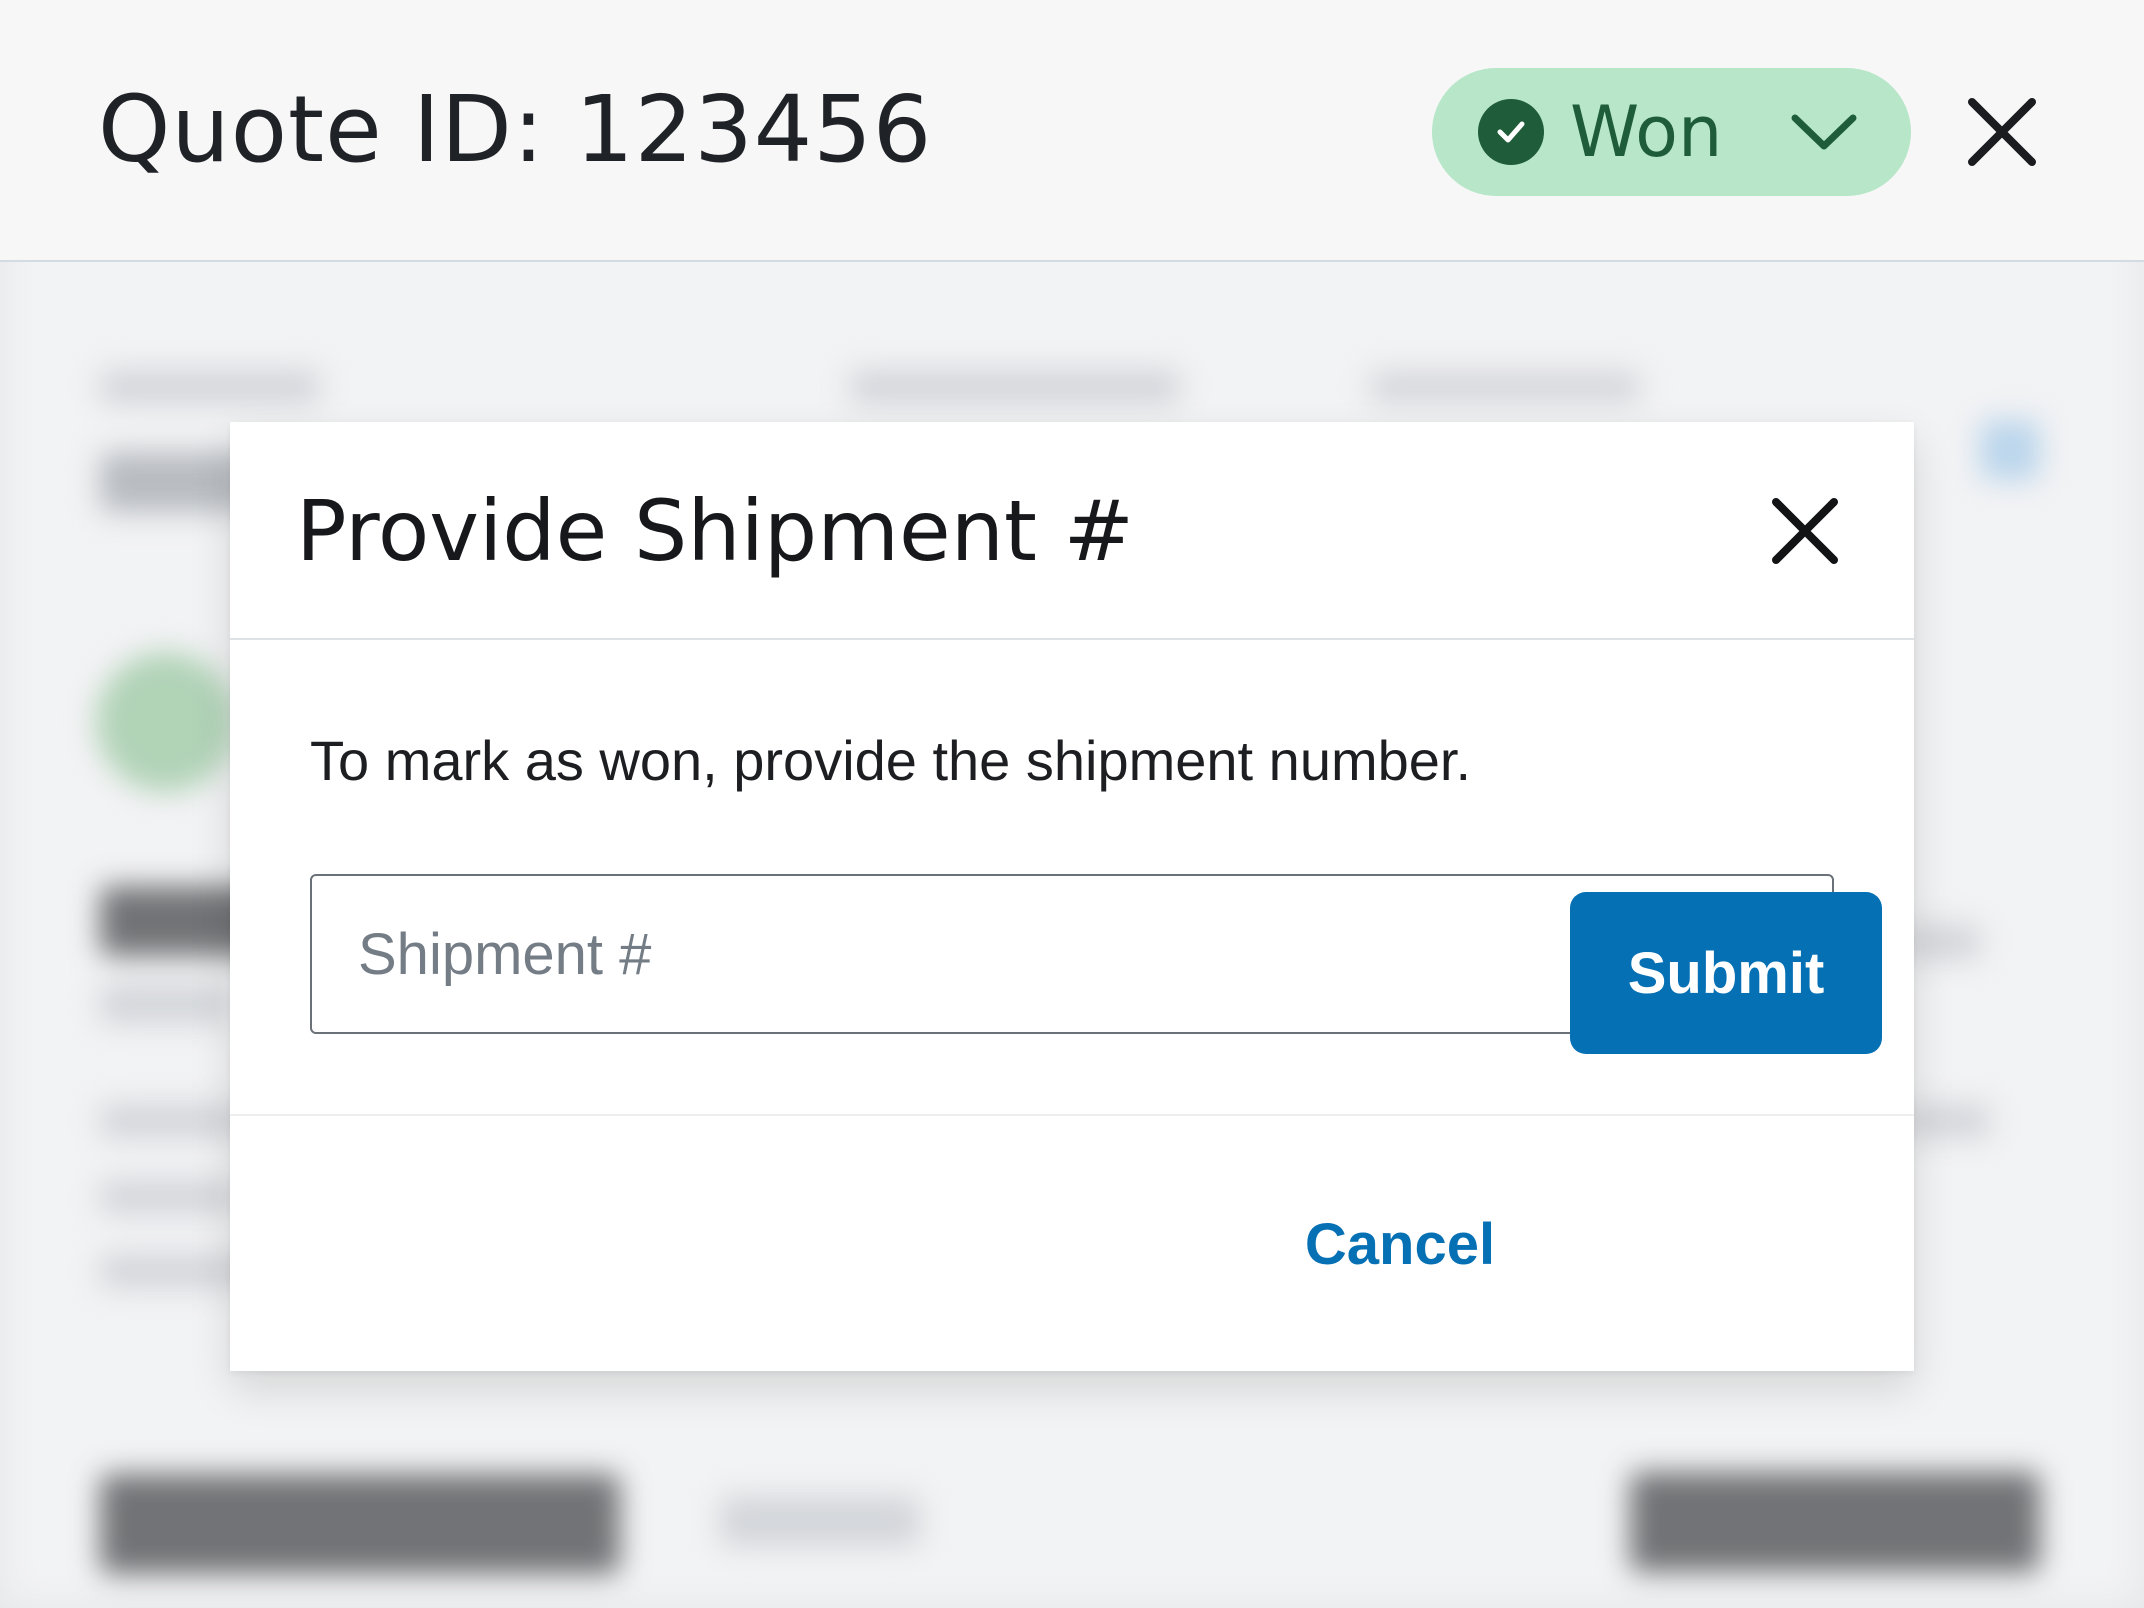 The image size is (2144, 1608). I want to click on status-dropdown: Won, so click(1671, 132).